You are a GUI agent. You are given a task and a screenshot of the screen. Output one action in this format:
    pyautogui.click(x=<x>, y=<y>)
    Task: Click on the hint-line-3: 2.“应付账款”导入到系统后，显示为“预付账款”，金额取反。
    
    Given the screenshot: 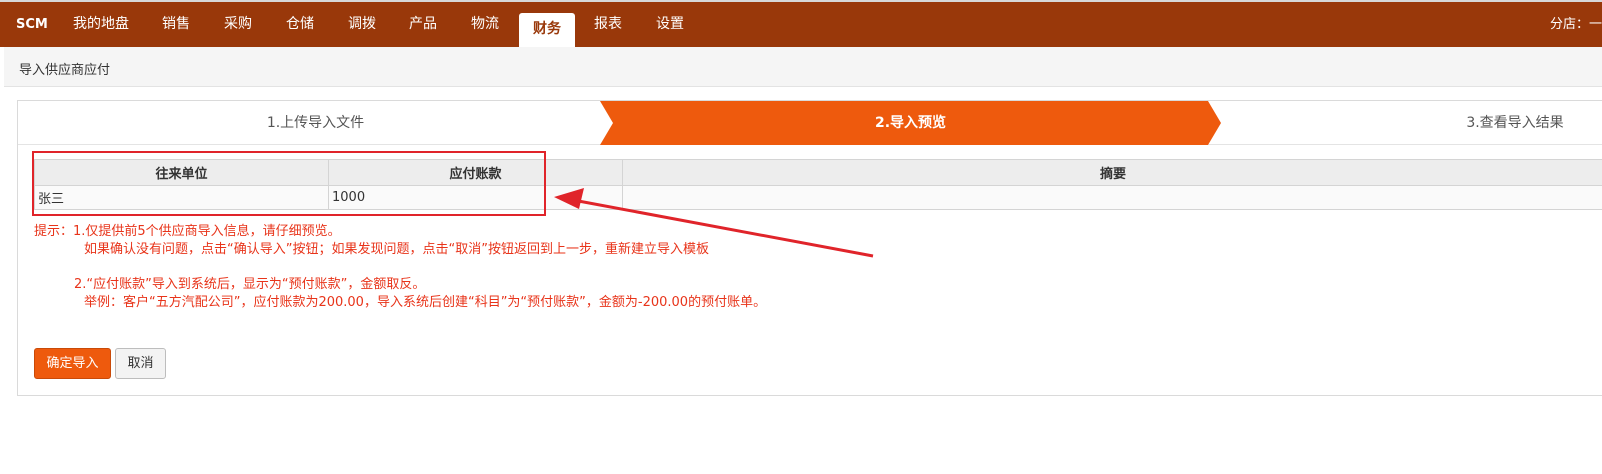 What is the action you would take?
    pyautogui.click(x=250, y=284)
    